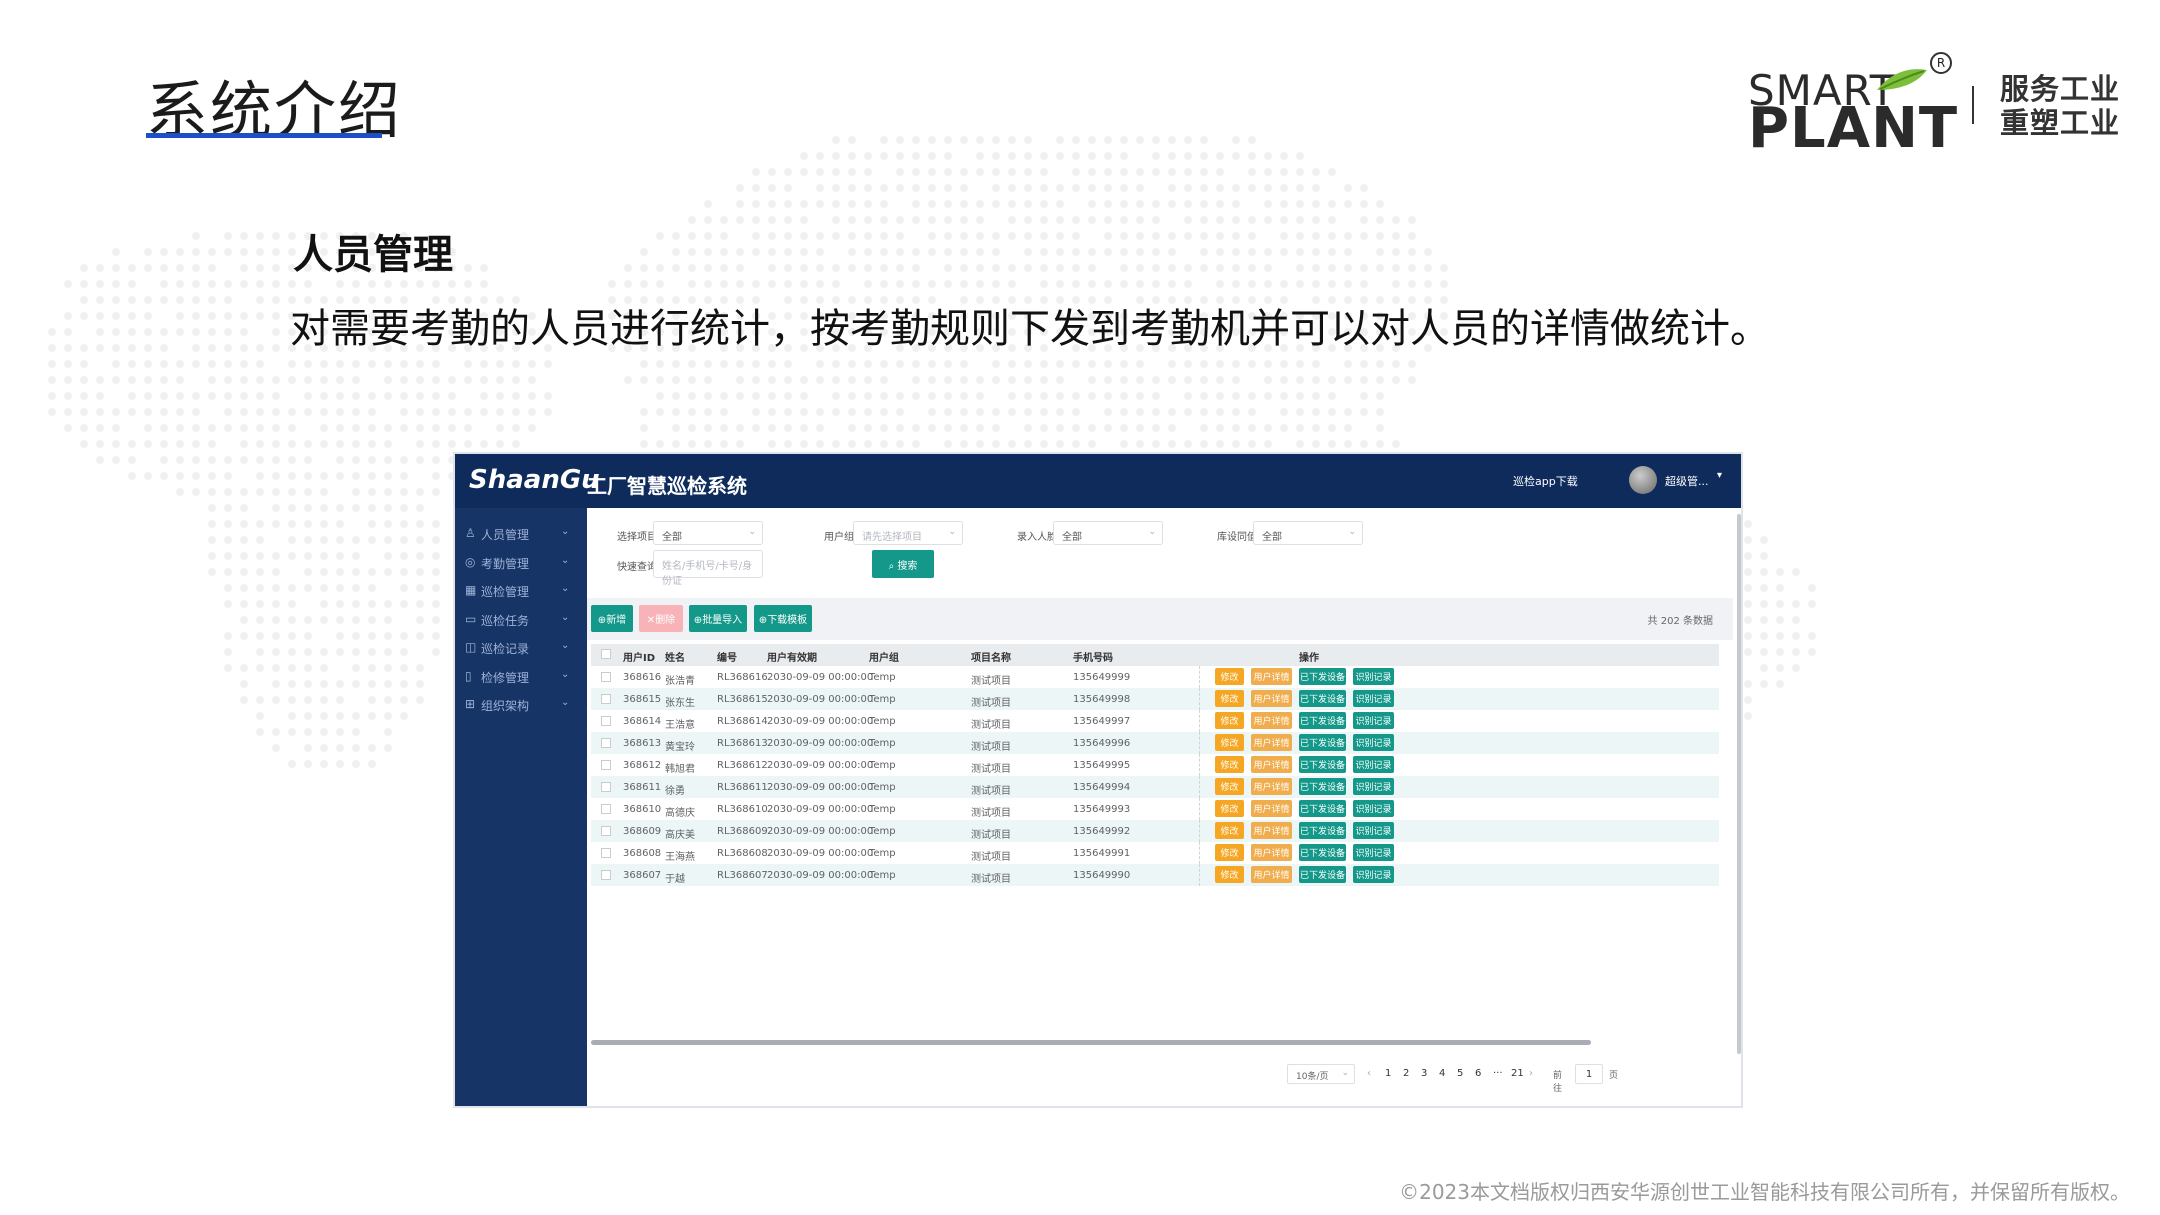 Image resolution: width=2160 pixels, height=1215 pixels. I want to click on user-icon: ♙, so click(470, 533).